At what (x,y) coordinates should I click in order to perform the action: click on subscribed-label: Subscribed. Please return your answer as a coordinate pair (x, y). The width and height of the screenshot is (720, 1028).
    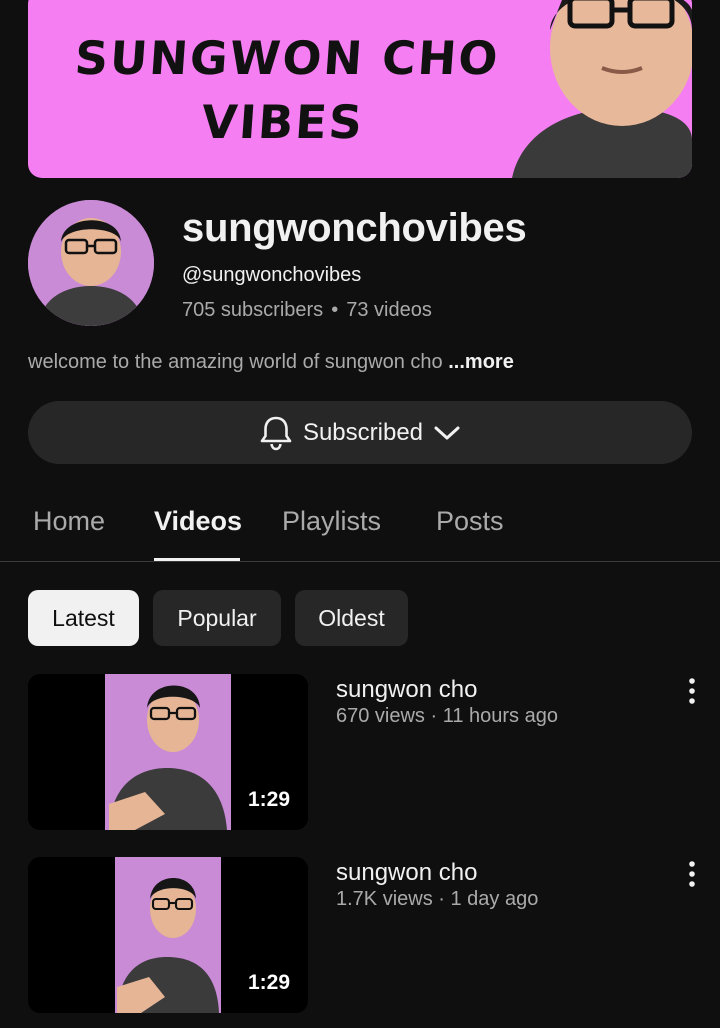
    Looking at the image, I should click on (363, 432).